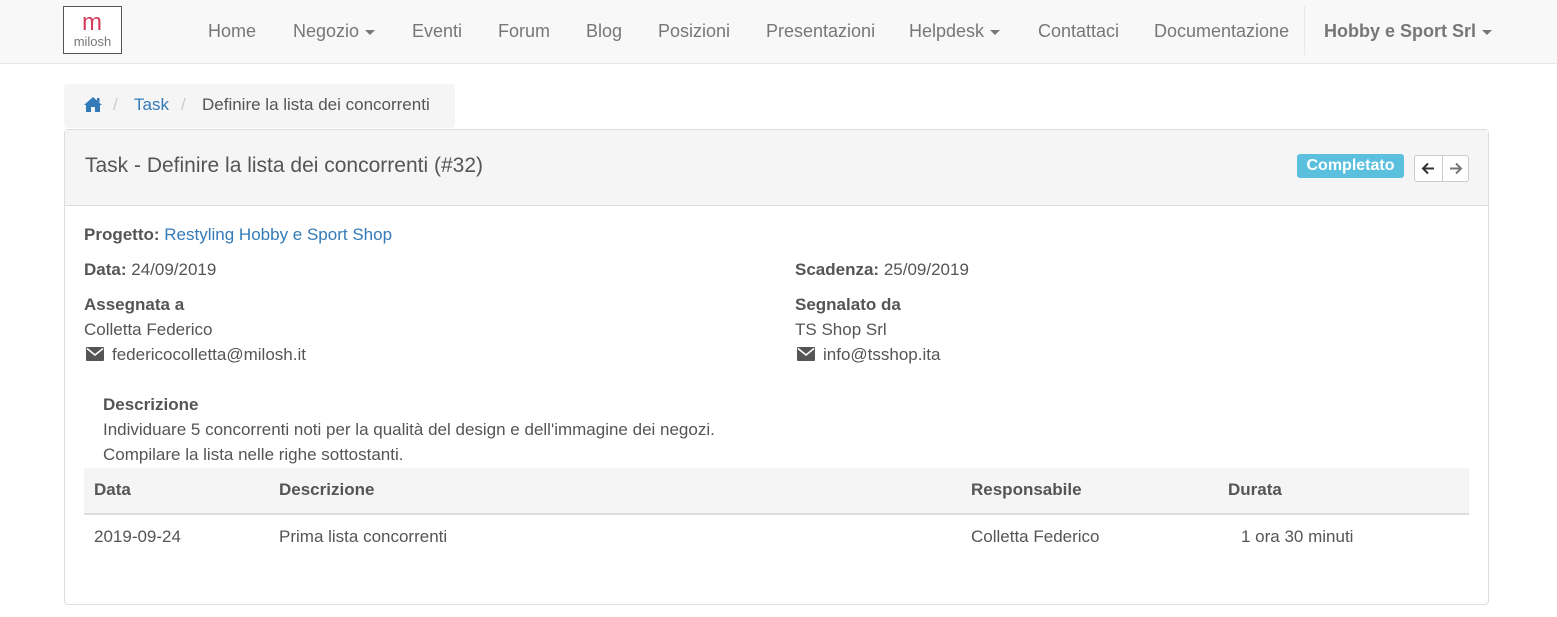 The width and height of the screenshot is (1557, 617). What do you see at coordinates (326, 31) in the screenshot?
I see `nav-item-label: Negozio` at bounding box center [326, 31].